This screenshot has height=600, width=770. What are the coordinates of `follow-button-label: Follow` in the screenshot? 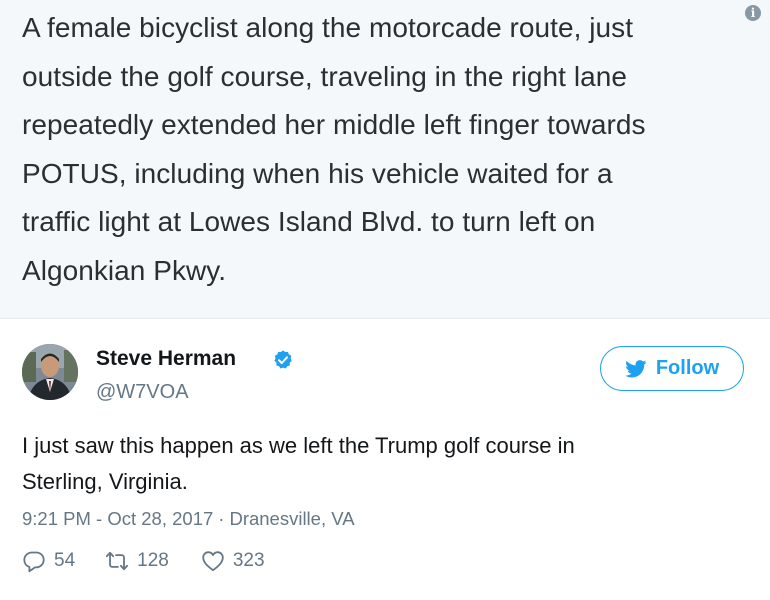 It's located at (687, 368).